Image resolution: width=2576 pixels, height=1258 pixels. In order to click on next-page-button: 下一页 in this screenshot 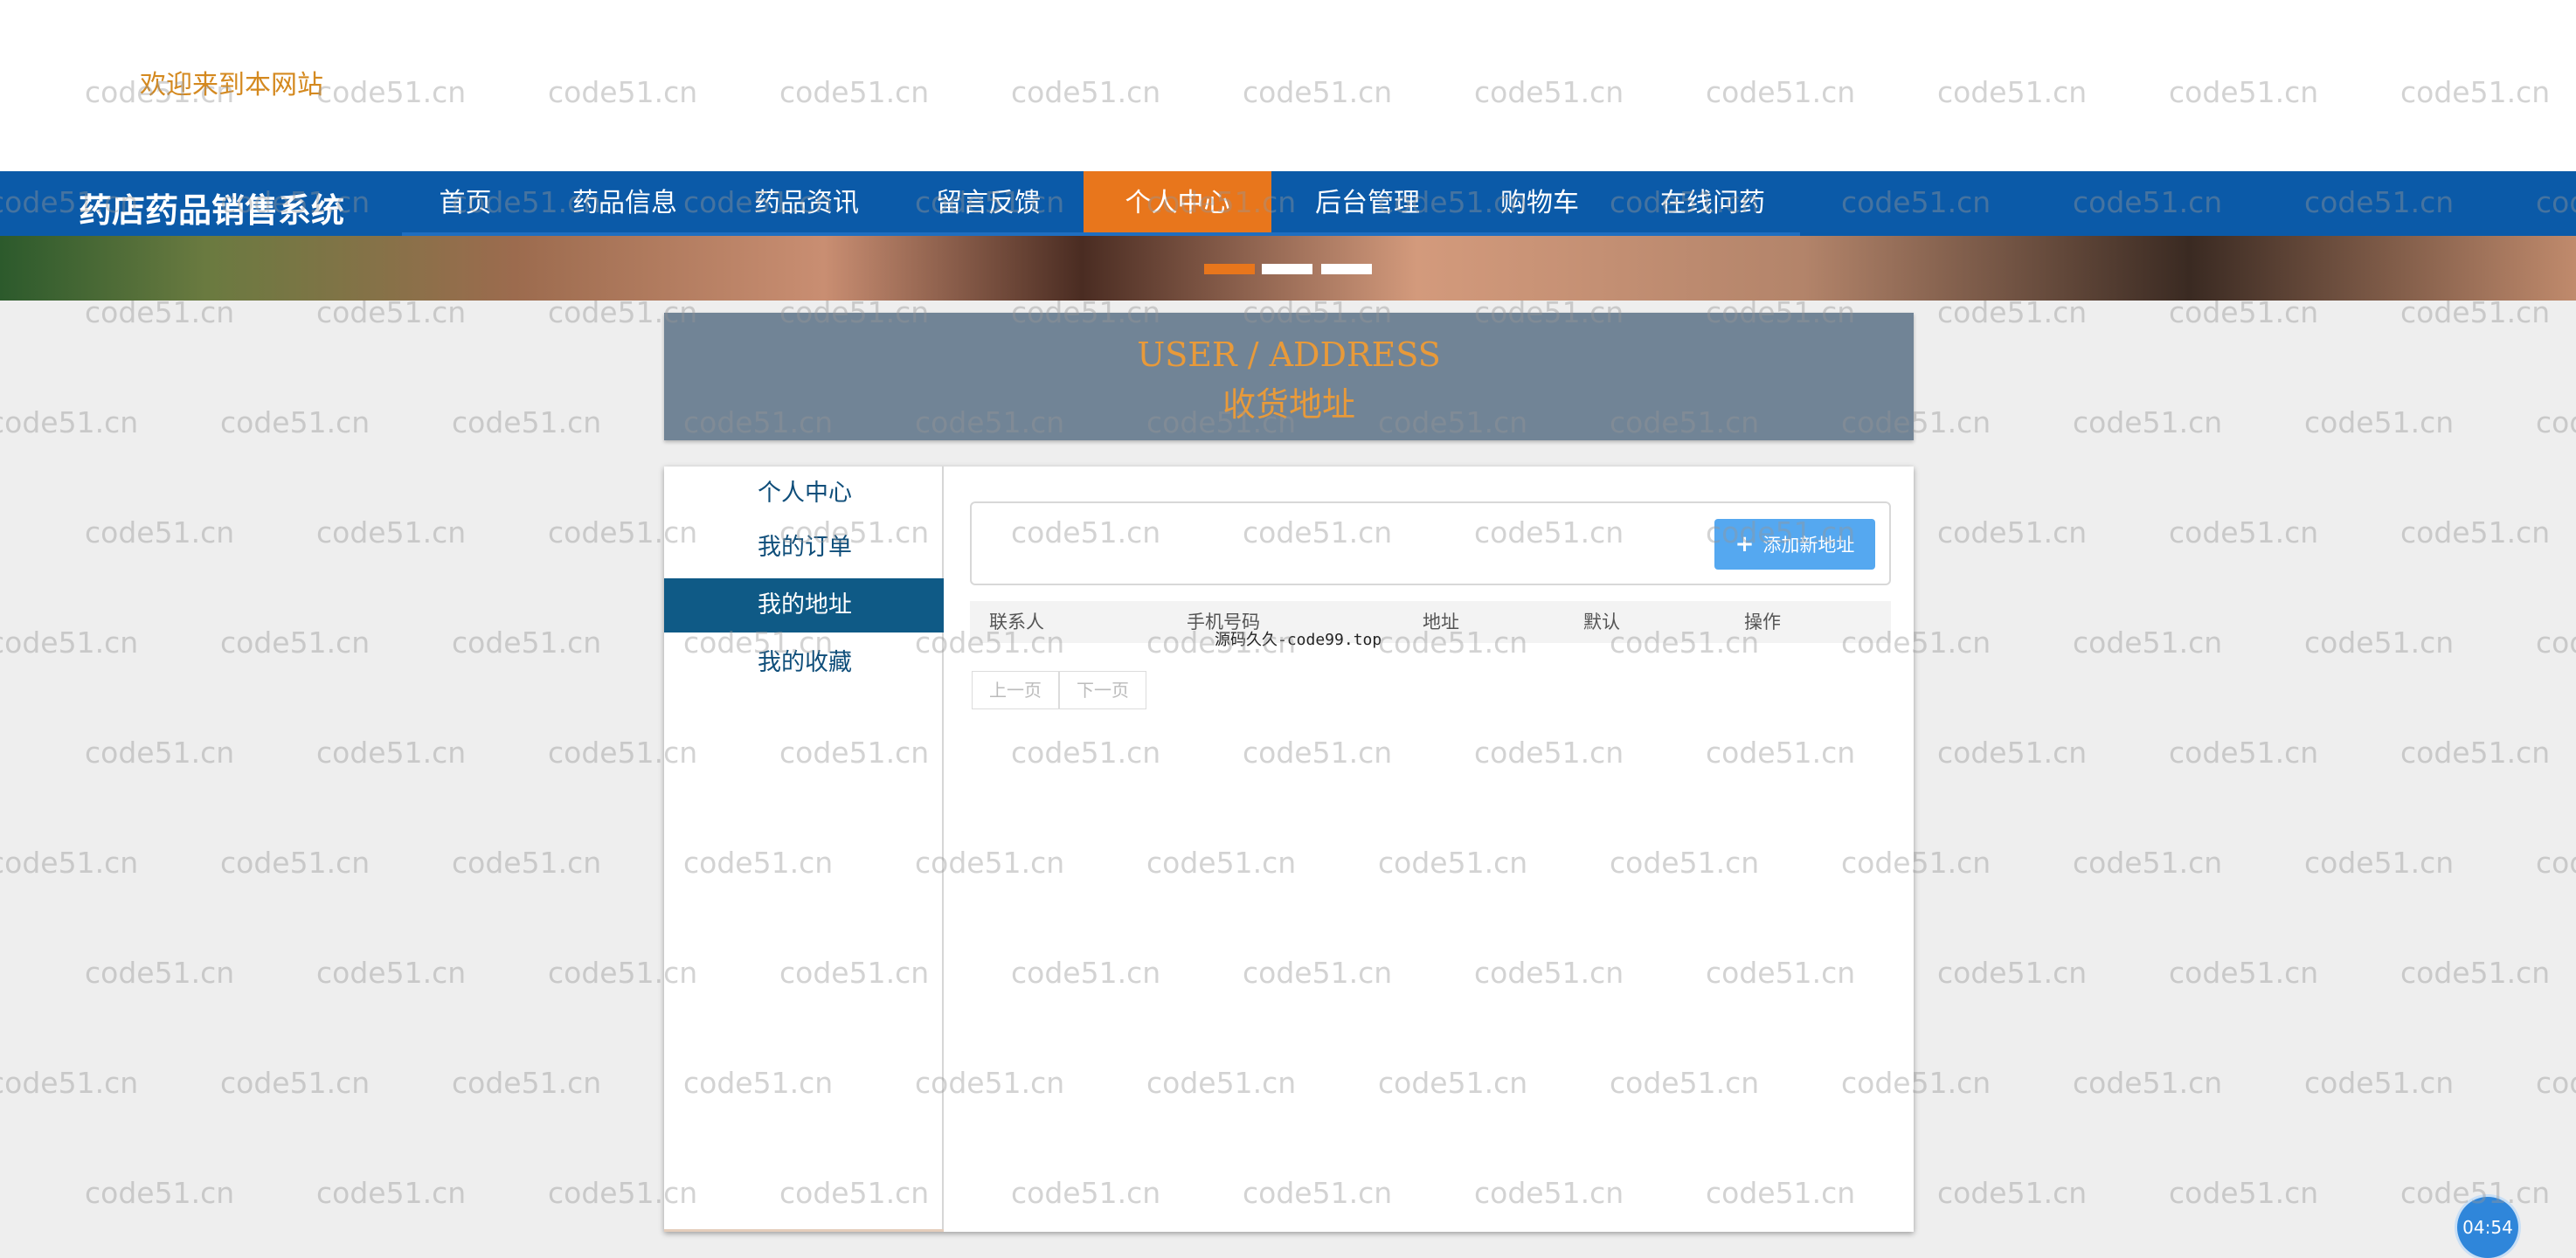, I will do `click(1102, 690)`.